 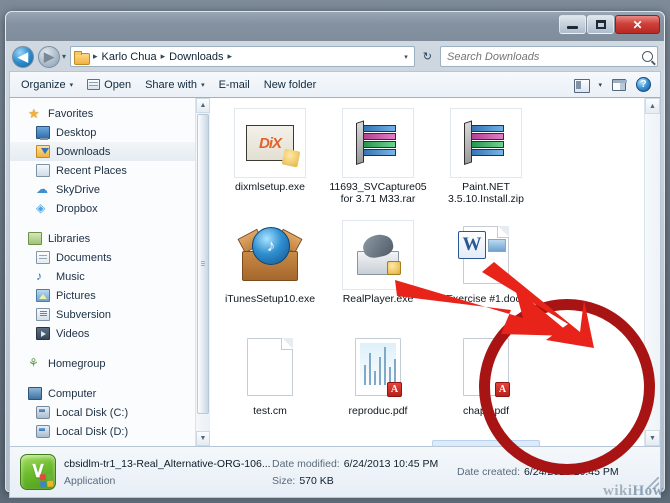 What do you see at coordinates (647, 56) in the screenshot?
I see `search-icon` at bounding box center [647, 56].